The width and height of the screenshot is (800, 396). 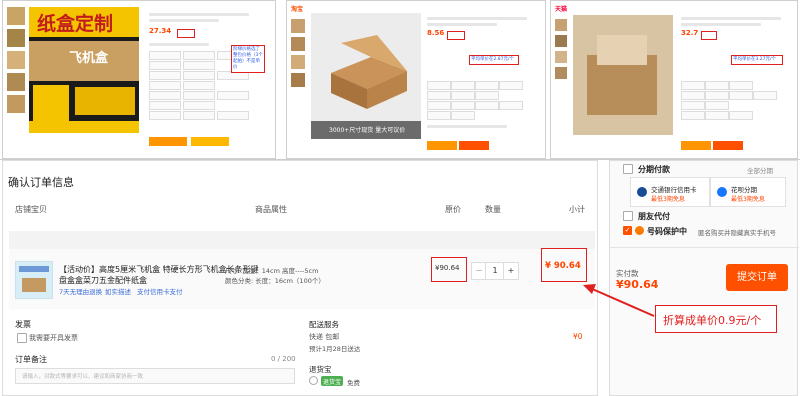 I want to click on annotation-box: 折算成单价0.9元/个, so click(x=716, y=319).